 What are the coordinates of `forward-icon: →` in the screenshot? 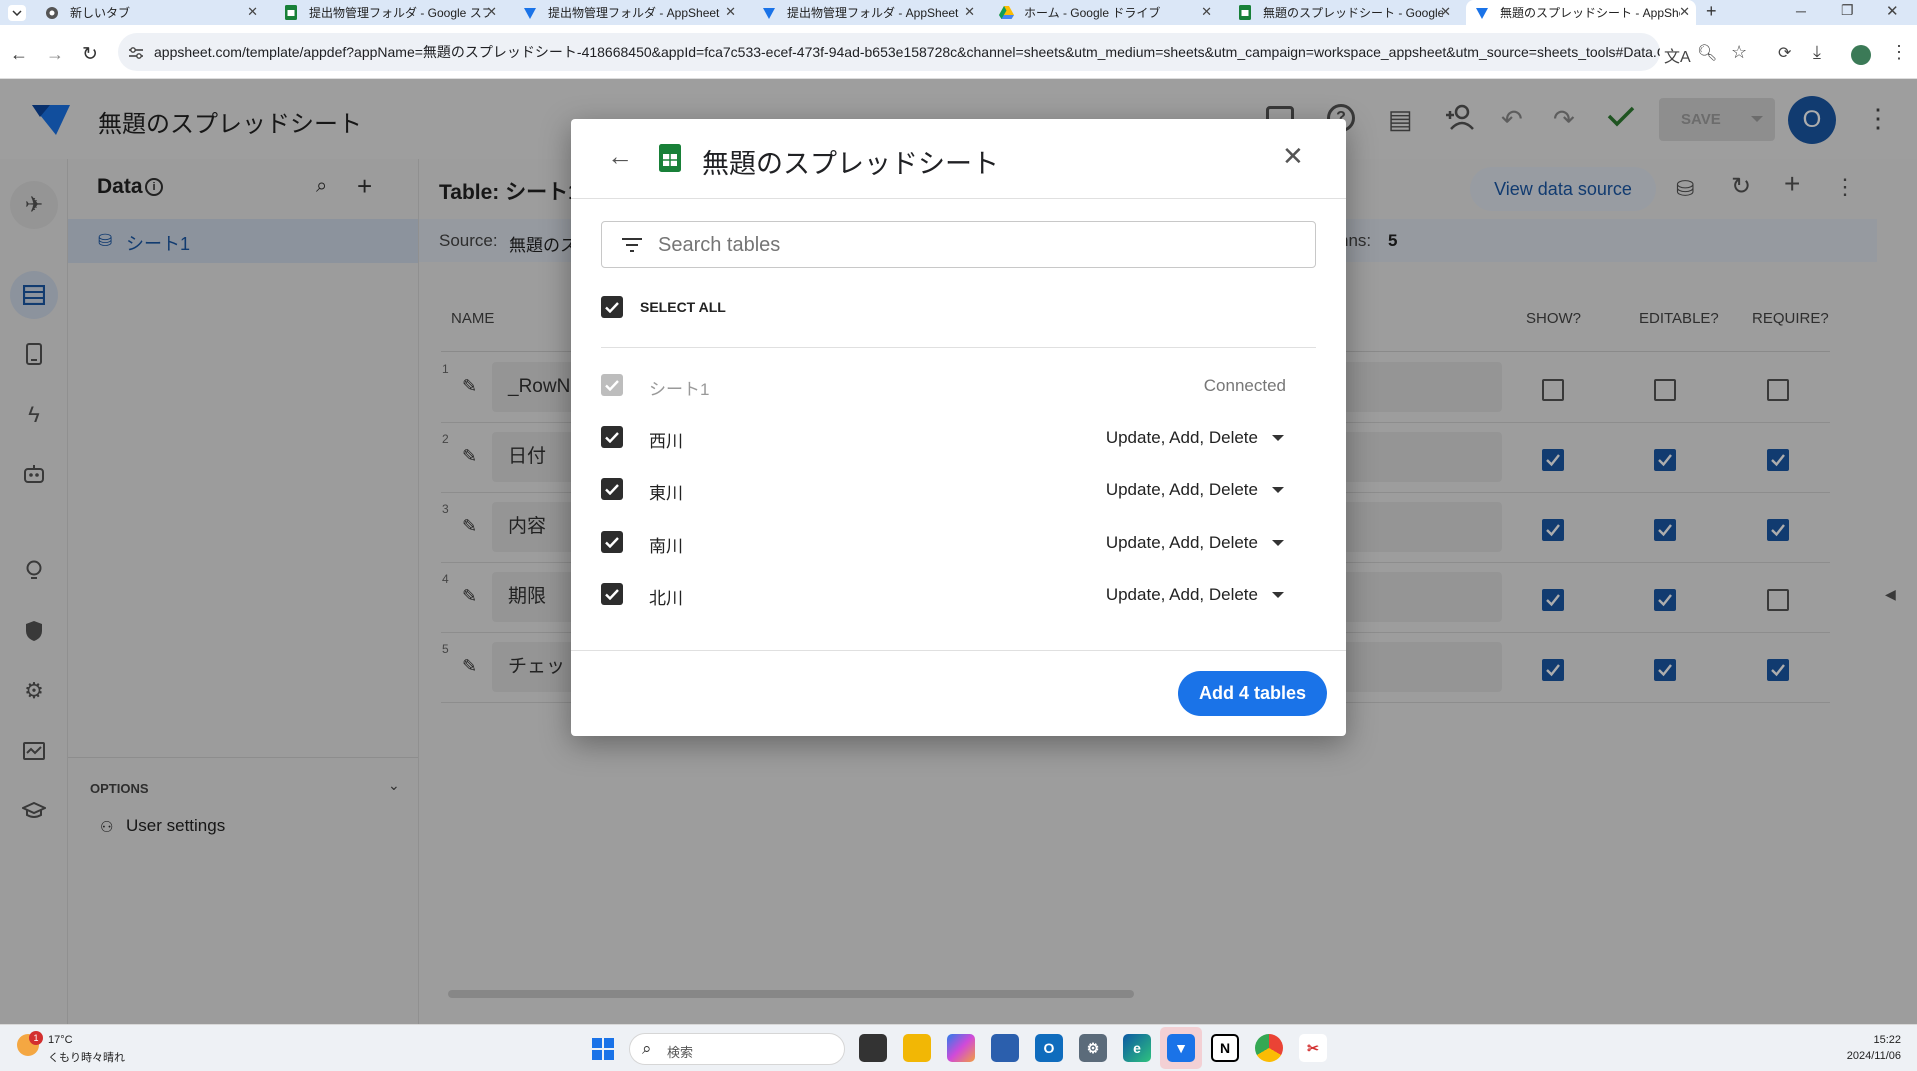 It's located at (55, 54).